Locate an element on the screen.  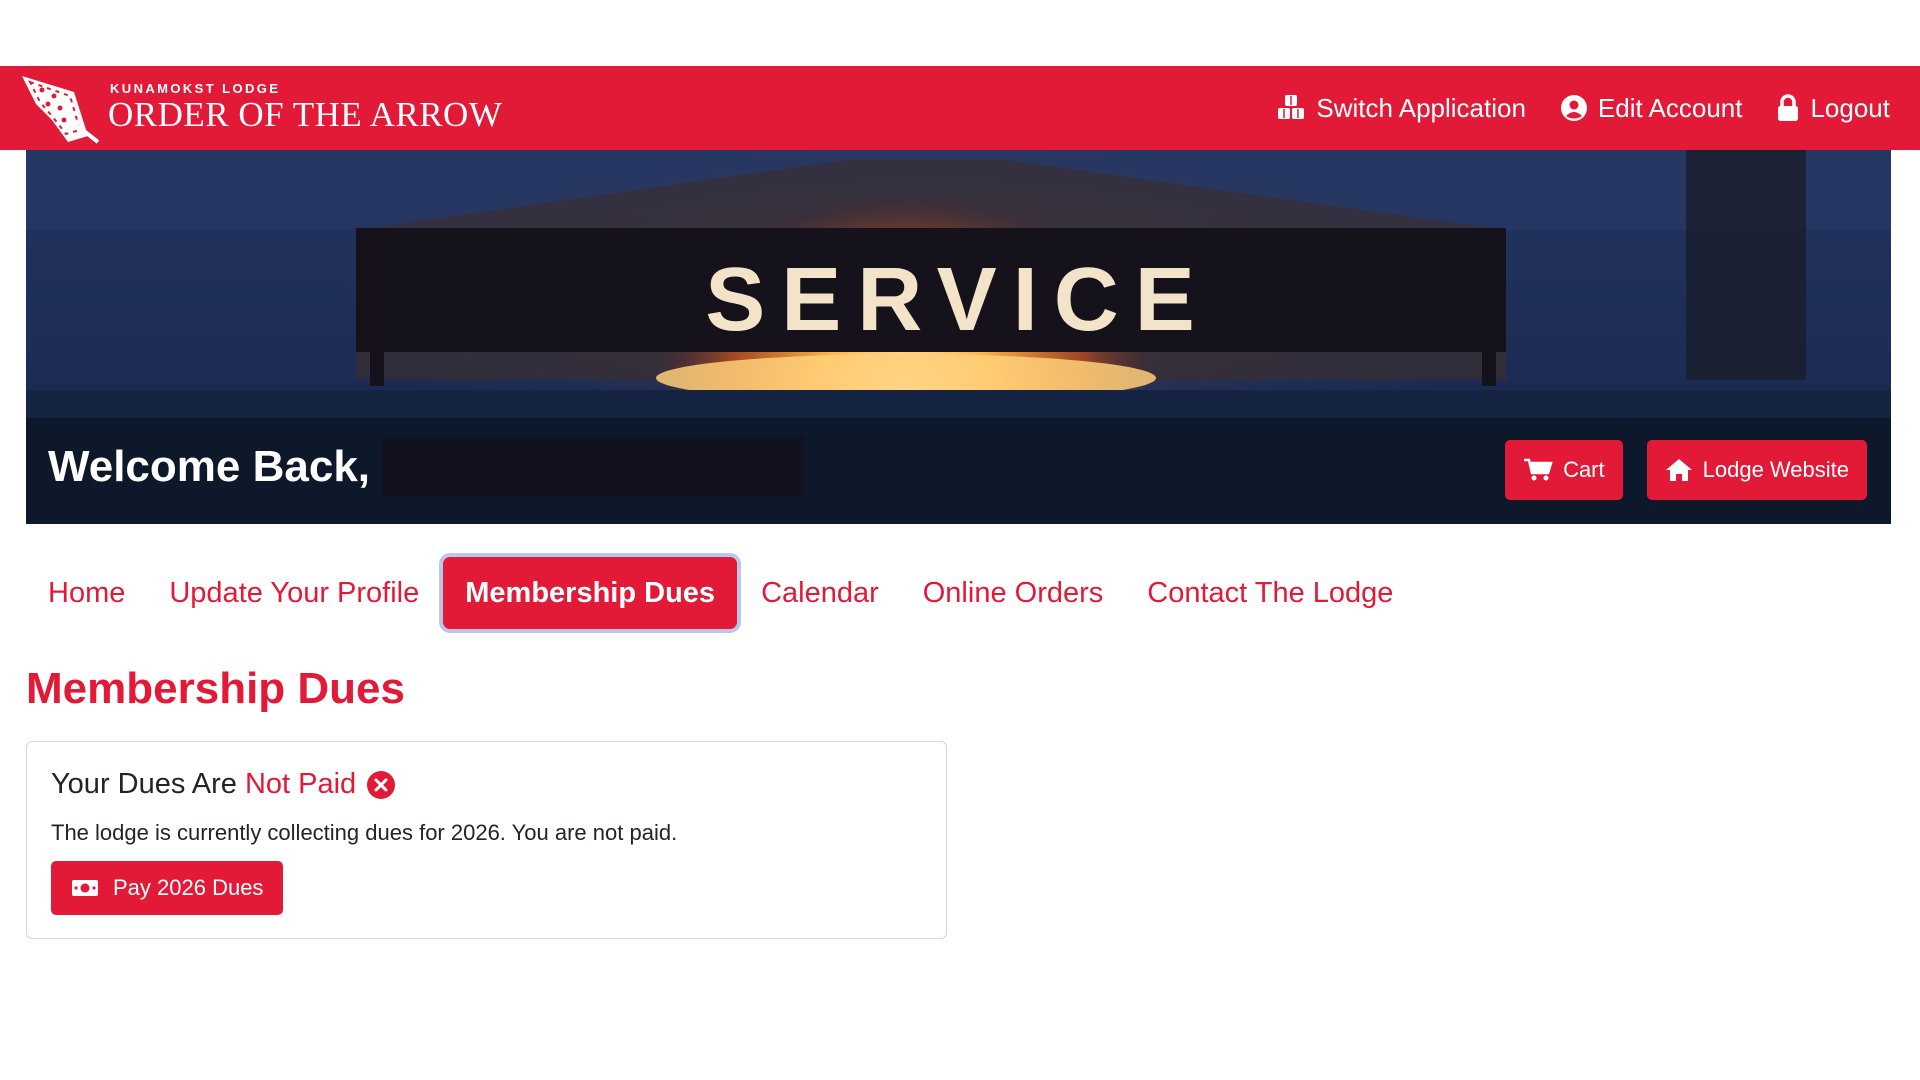
lodge-website-button: Lodge Website is located at coordinates (1756, 470).